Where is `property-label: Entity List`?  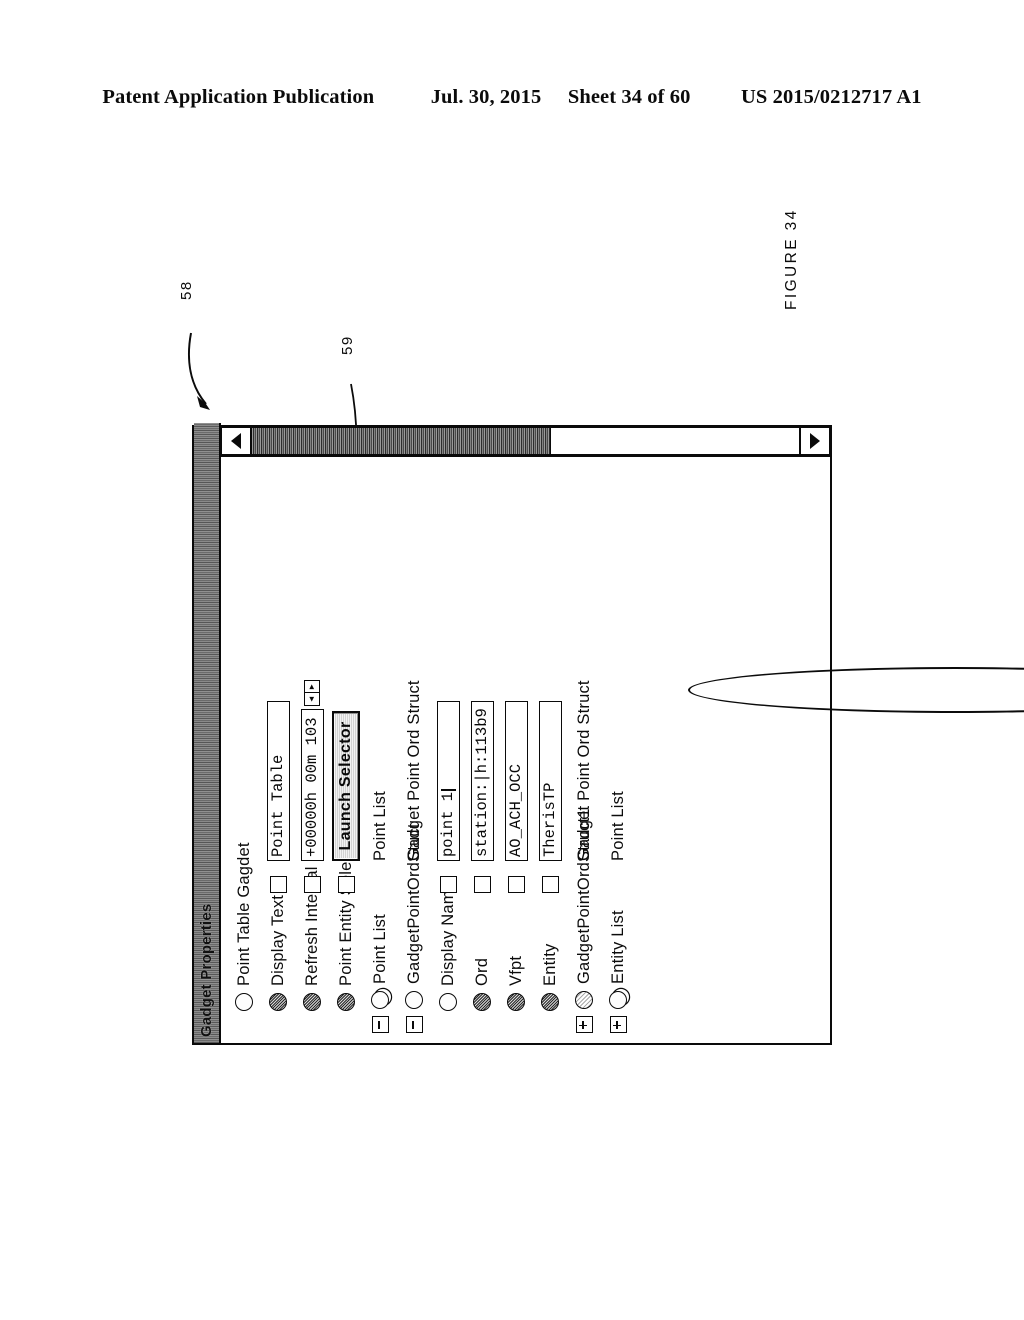 property-label: Entity List is located at coordinates (617, 947).